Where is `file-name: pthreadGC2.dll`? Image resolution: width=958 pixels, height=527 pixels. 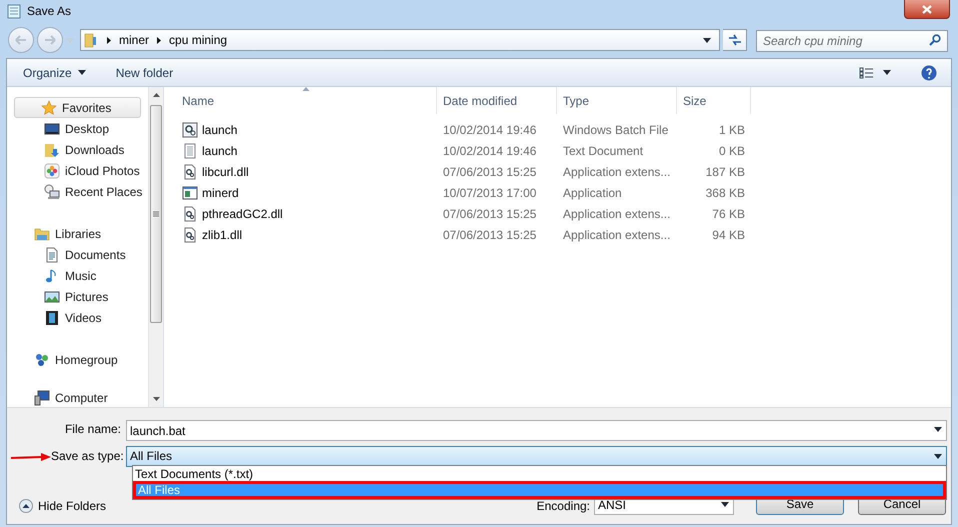
file-name: pthreadGC2.dll is located at coordinates (242, 213).